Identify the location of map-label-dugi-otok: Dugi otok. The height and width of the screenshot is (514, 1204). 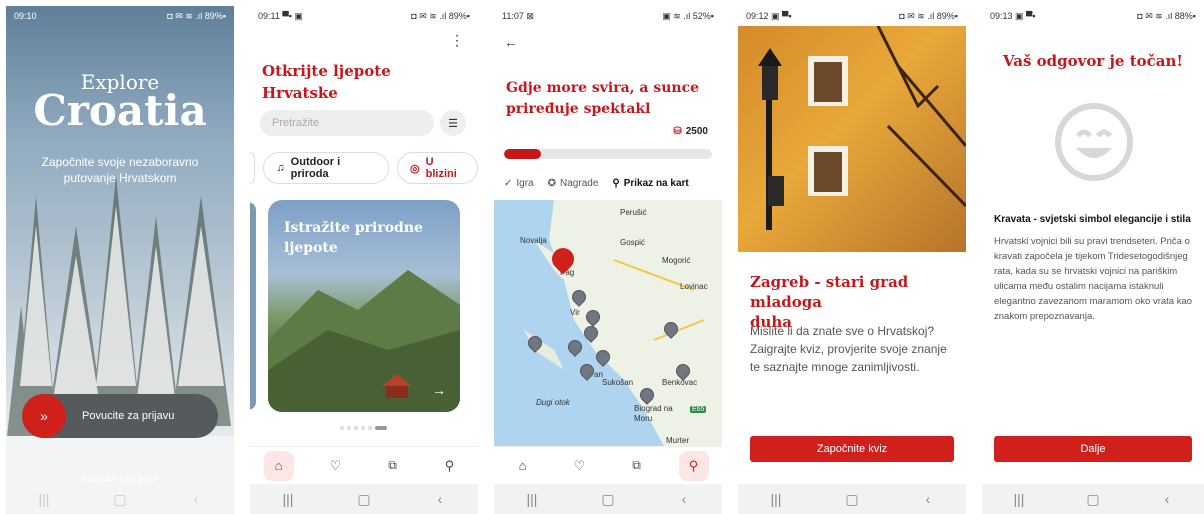
(553, 402).